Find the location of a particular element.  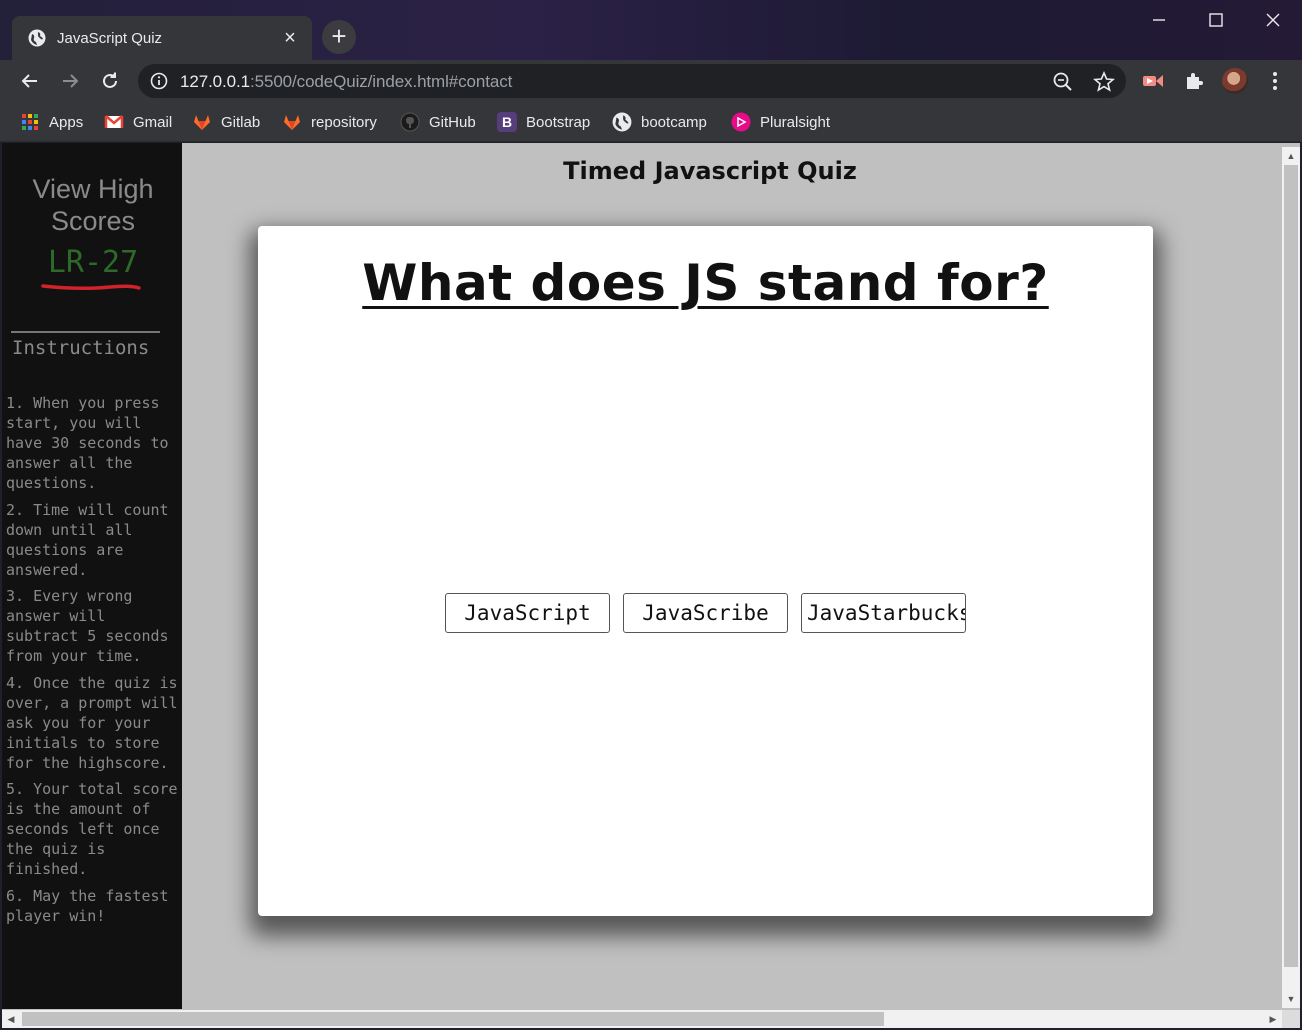

info-icon is located at coordinates (159, 81).